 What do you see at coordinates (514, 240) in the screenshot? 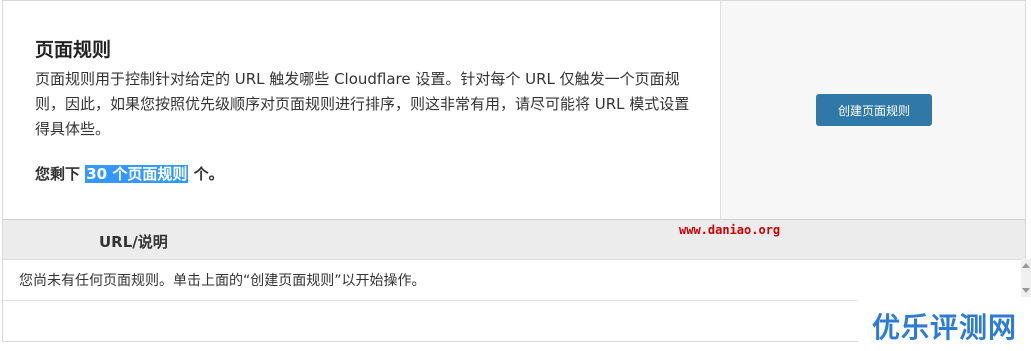
I see `table-header: URL/说明 www.daniao.org` at bounding box center [514, 240].